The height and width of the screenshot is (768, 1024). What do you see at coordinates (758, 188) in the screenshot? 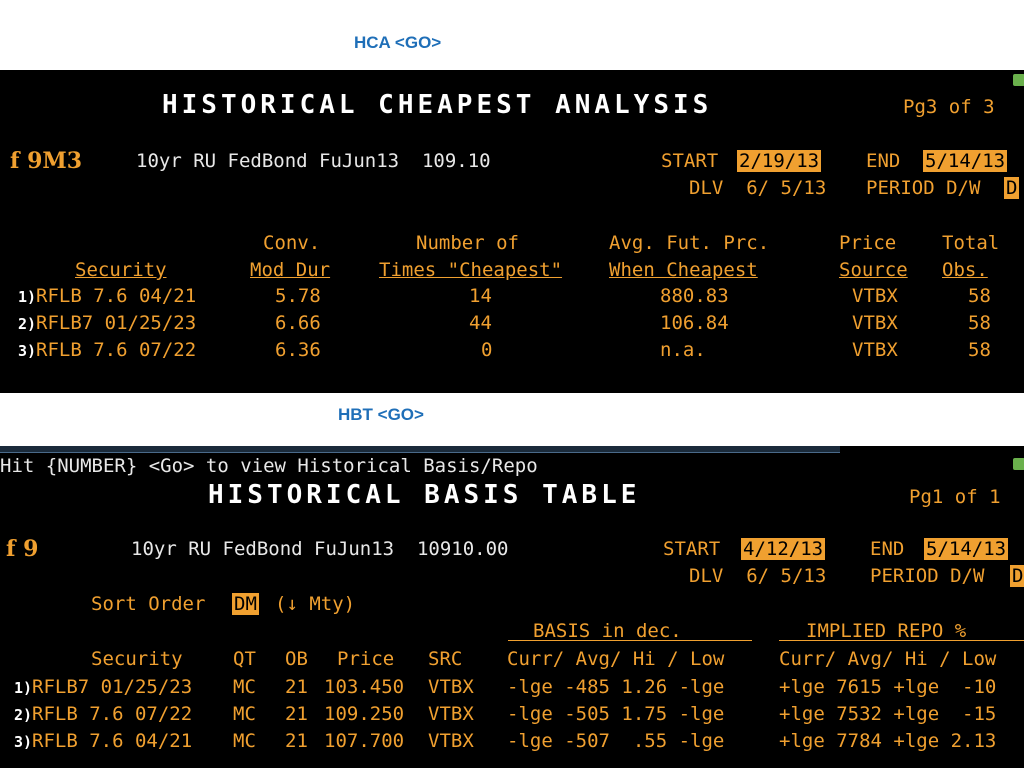
I see `hca-dlv: DLV 6/ 5/13` at bounding box center [758, 188].